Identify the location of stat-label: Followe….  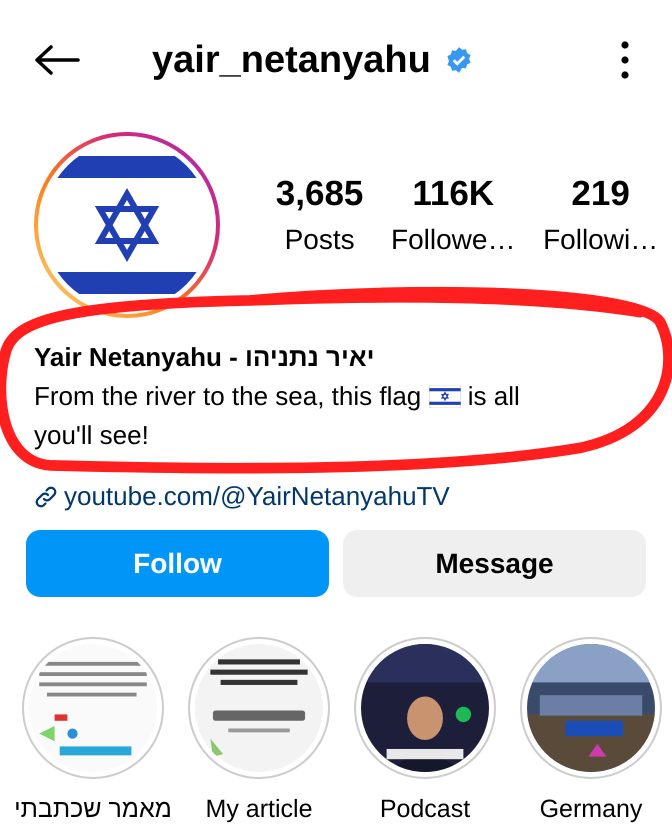
(453, 240).